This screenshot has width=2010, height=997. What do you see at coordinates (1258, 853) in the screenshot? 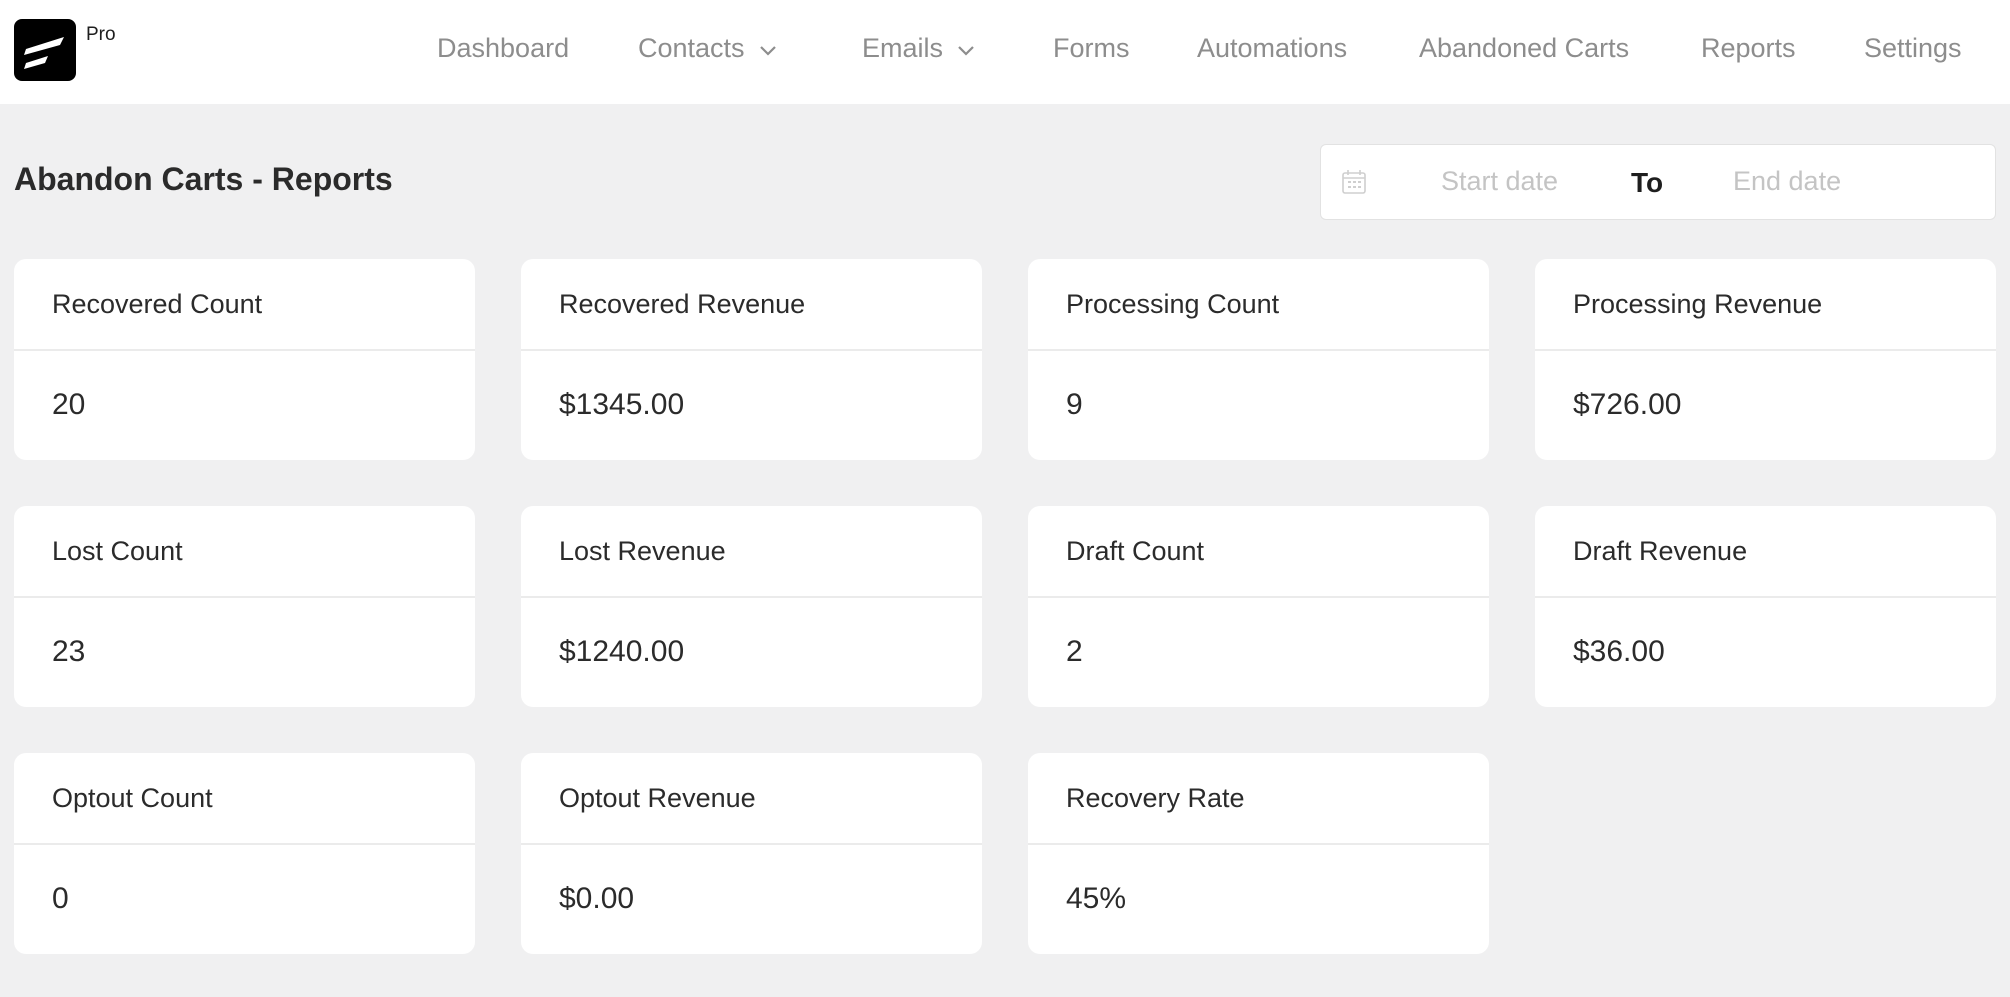
I see `stat-card-recovery-rate: Recovery Rate 45%` at bounding box center [1258, 853].